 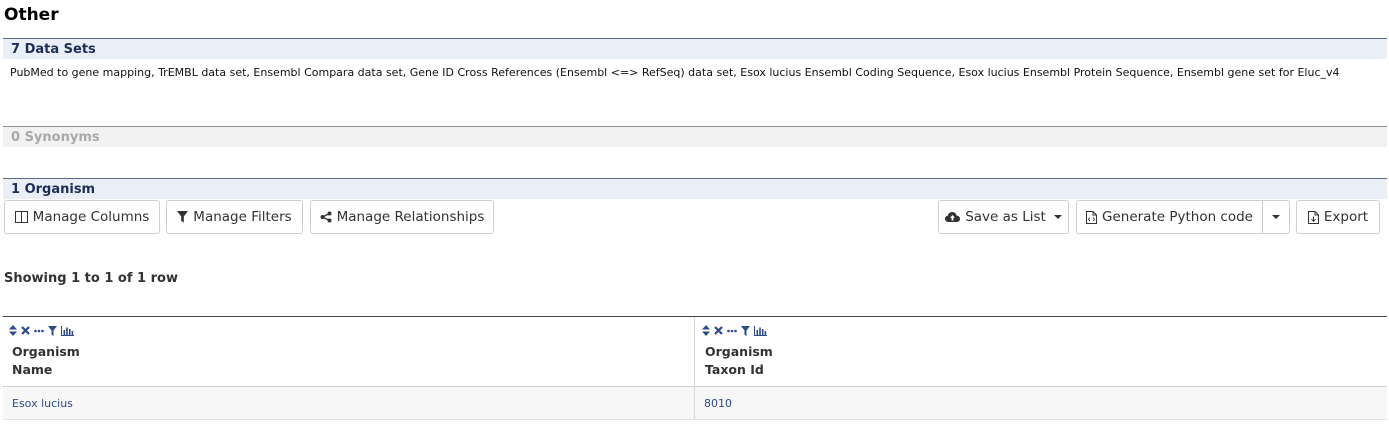 What do you see at coordinates (242, 217) in the screenshot?
I see `manage-filters-label: Manage Filters` at bounding box center [242, 217].